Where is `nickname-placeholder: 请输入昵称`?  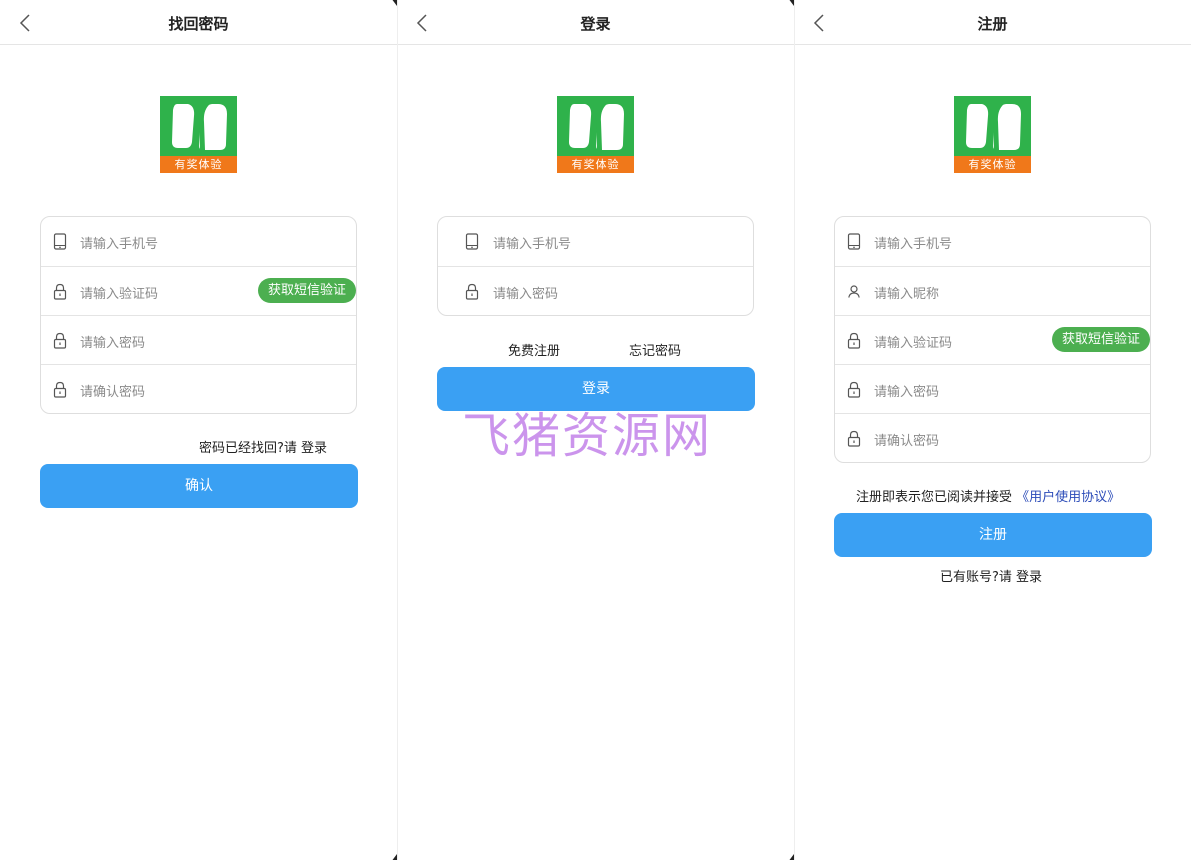 nickname-placeholder: 请输入昵称 is located at coordinates (907, 294).